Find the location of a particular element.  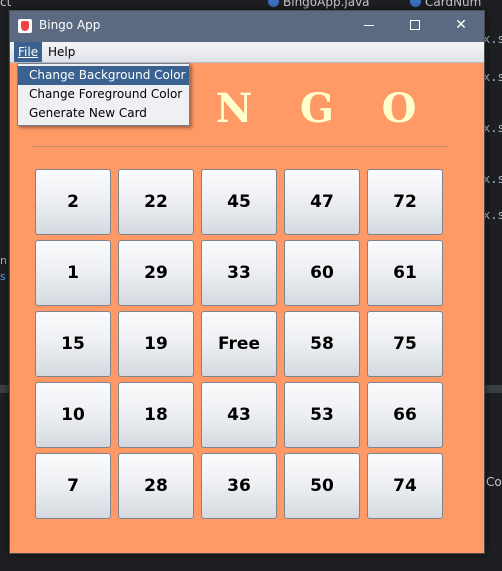

bingo-cell: 75 is located at coordinates (405, 344).